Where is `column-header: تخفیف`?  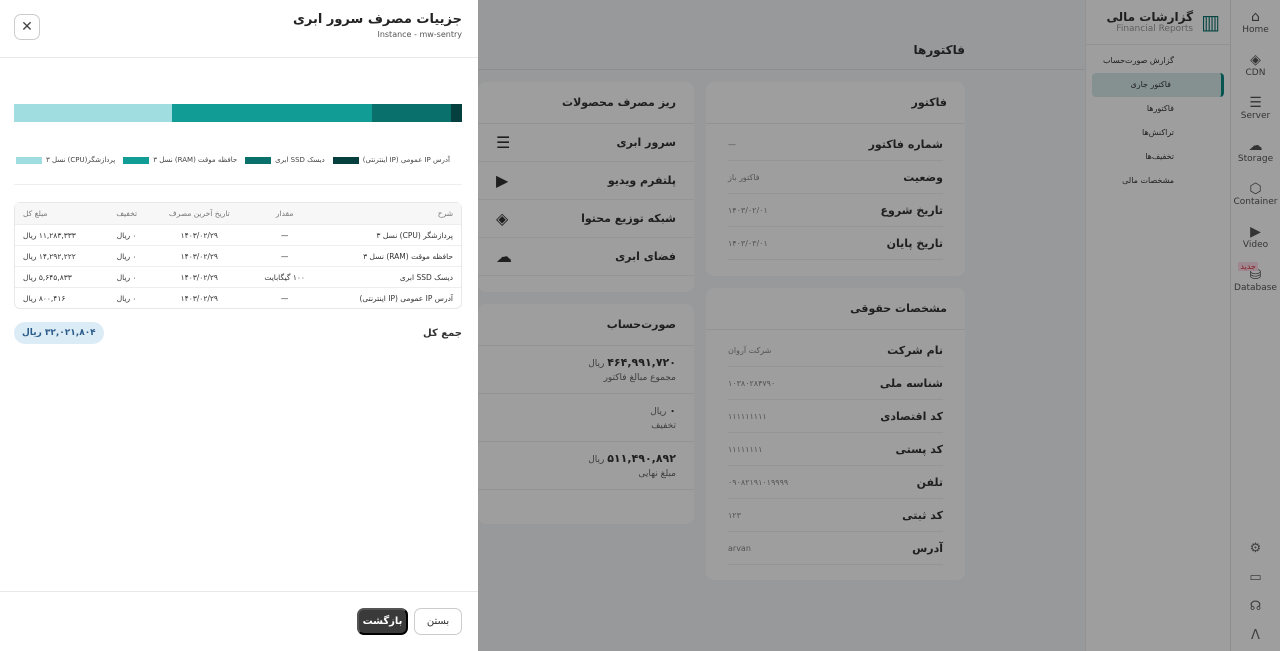
column-header: تخفیف is located at coordinates (127, 213).